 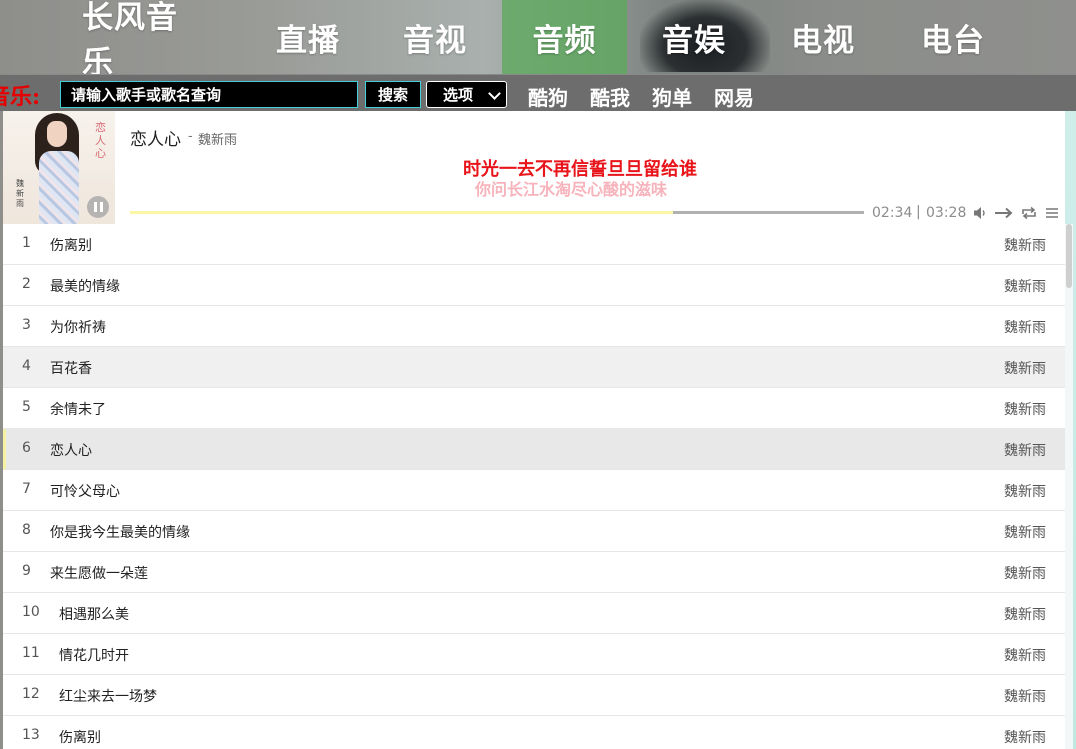 What do you see at coordinates (26, 284) in the screenshot?
I see `song-number: 2` at bounding box center [26, 284].